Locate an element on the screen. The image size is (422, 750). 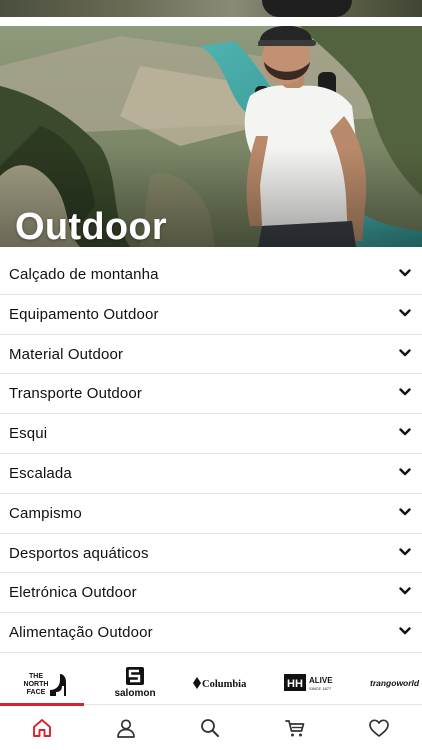
category-item: Material Outdoor is located at coordinates (211, 355).